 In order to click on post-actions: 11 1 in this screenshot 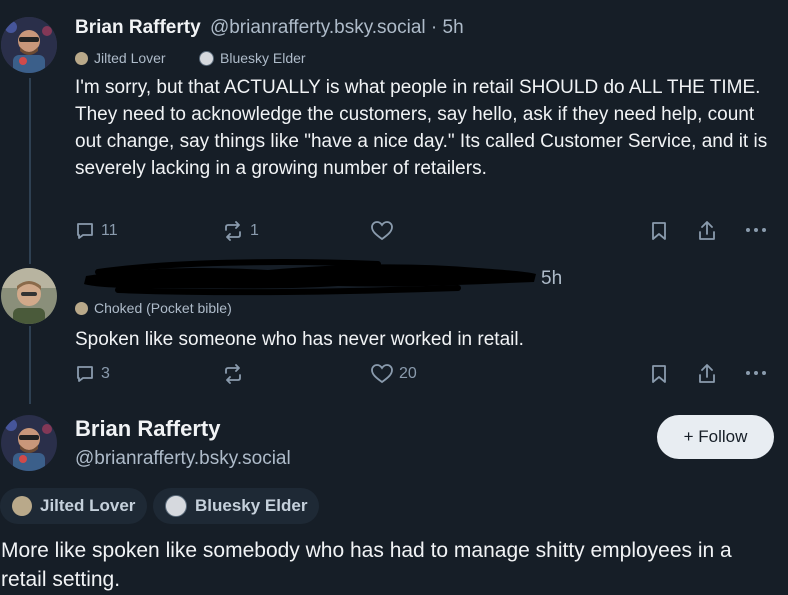, I will do `click(425, 232)`.